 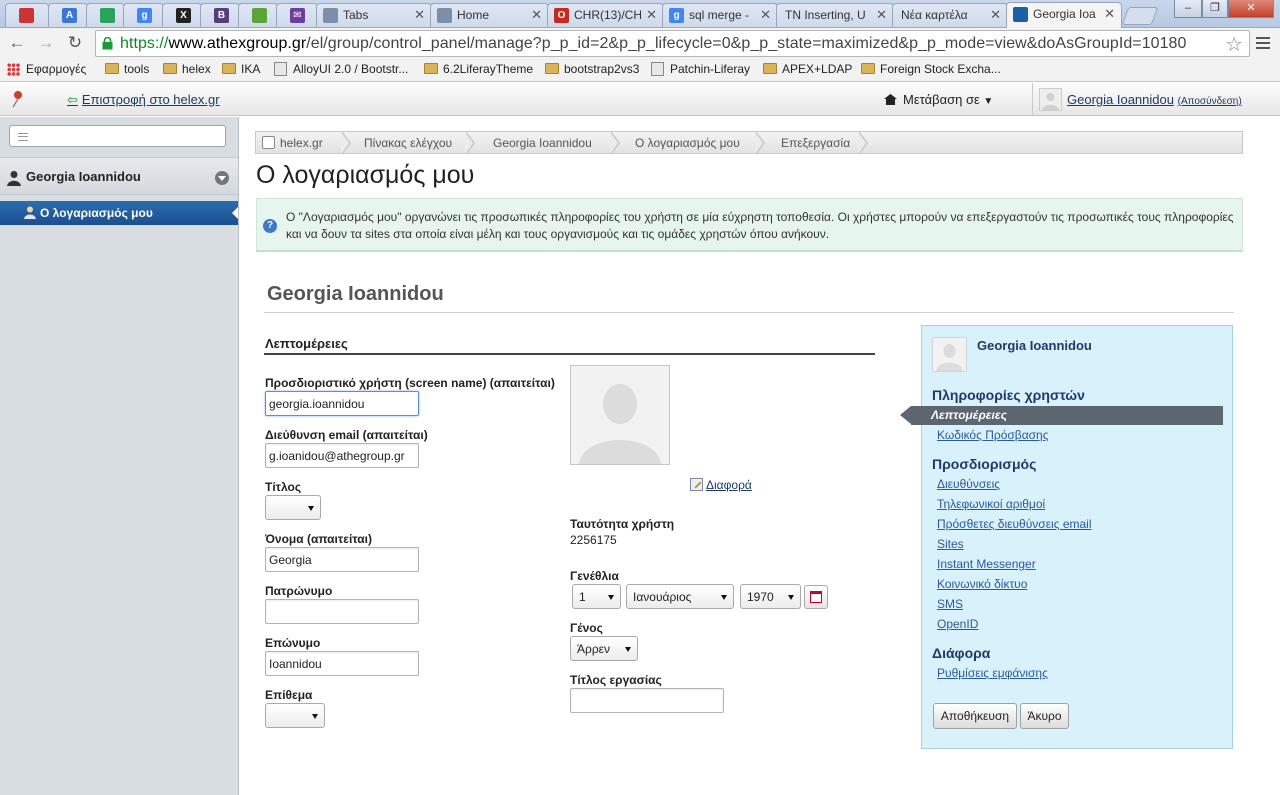 I want to click on panel-link-display-settings: Ρυθμίσεις εμφάνισης, so click(x=992, y=673).